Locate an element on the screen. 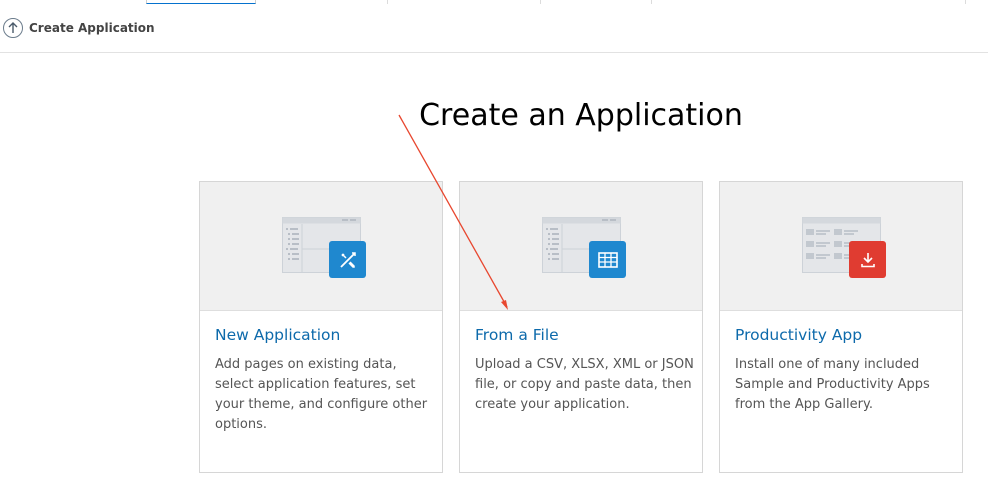 The image size is (988, 493). card-title: New Application is located at coordinates (277, 335).